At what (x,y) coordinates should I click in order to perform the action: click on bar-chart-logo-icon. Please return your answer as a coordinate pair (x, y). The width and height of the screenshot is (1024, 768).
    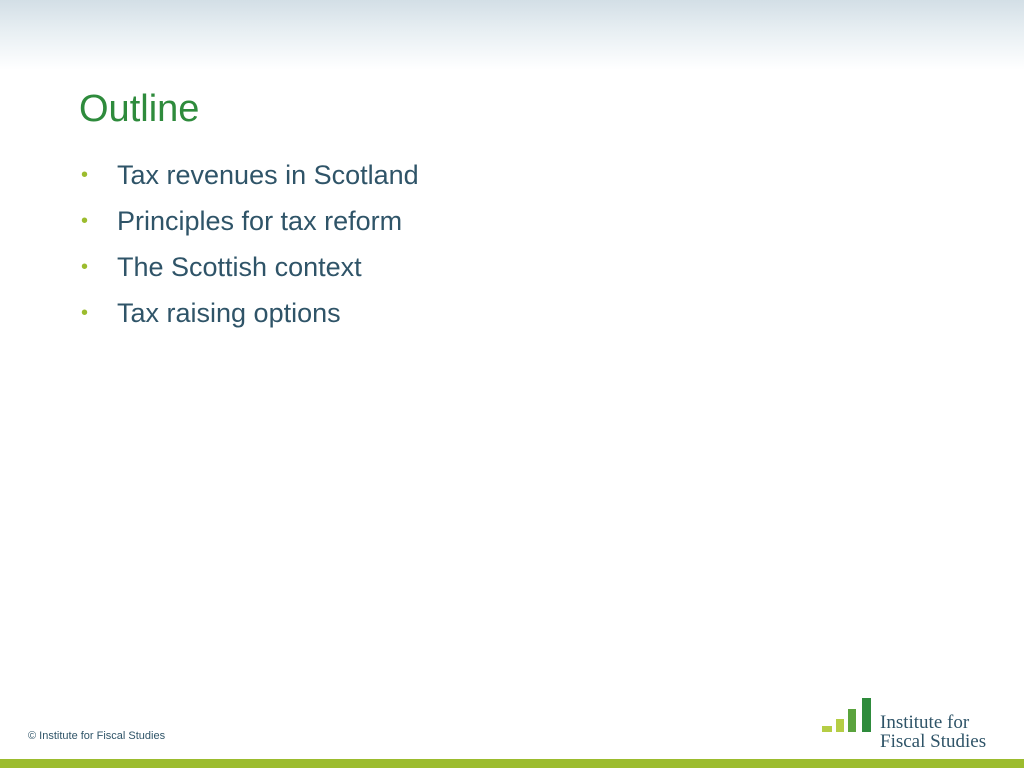
    Looking at the image, I should click on (846, 715).